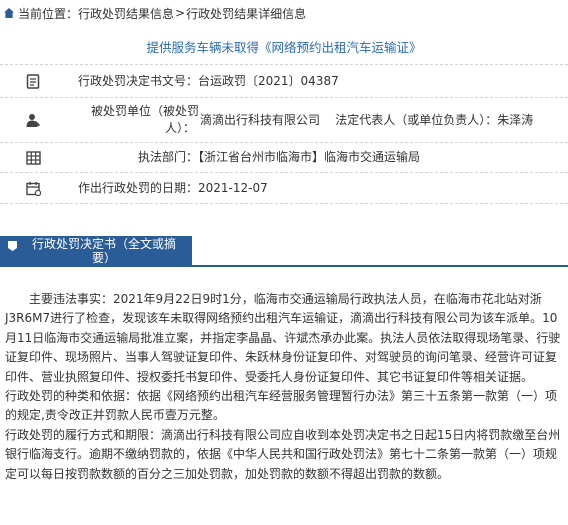  I want to click on row-date: 作出行政处罚的日期：2021-12-07, so click(284, 188).